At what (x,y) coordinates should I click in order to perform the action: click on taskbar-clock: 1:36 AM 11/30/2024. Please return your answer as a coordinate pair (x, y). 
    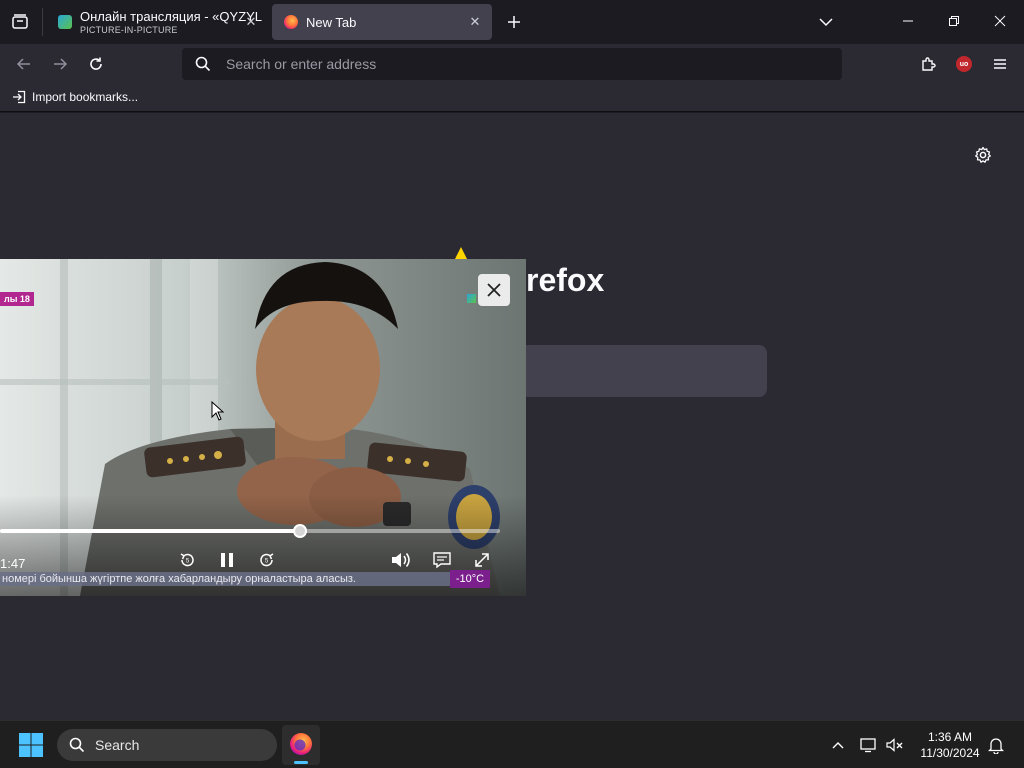
    Looking at the image, I should click on (950, 745).